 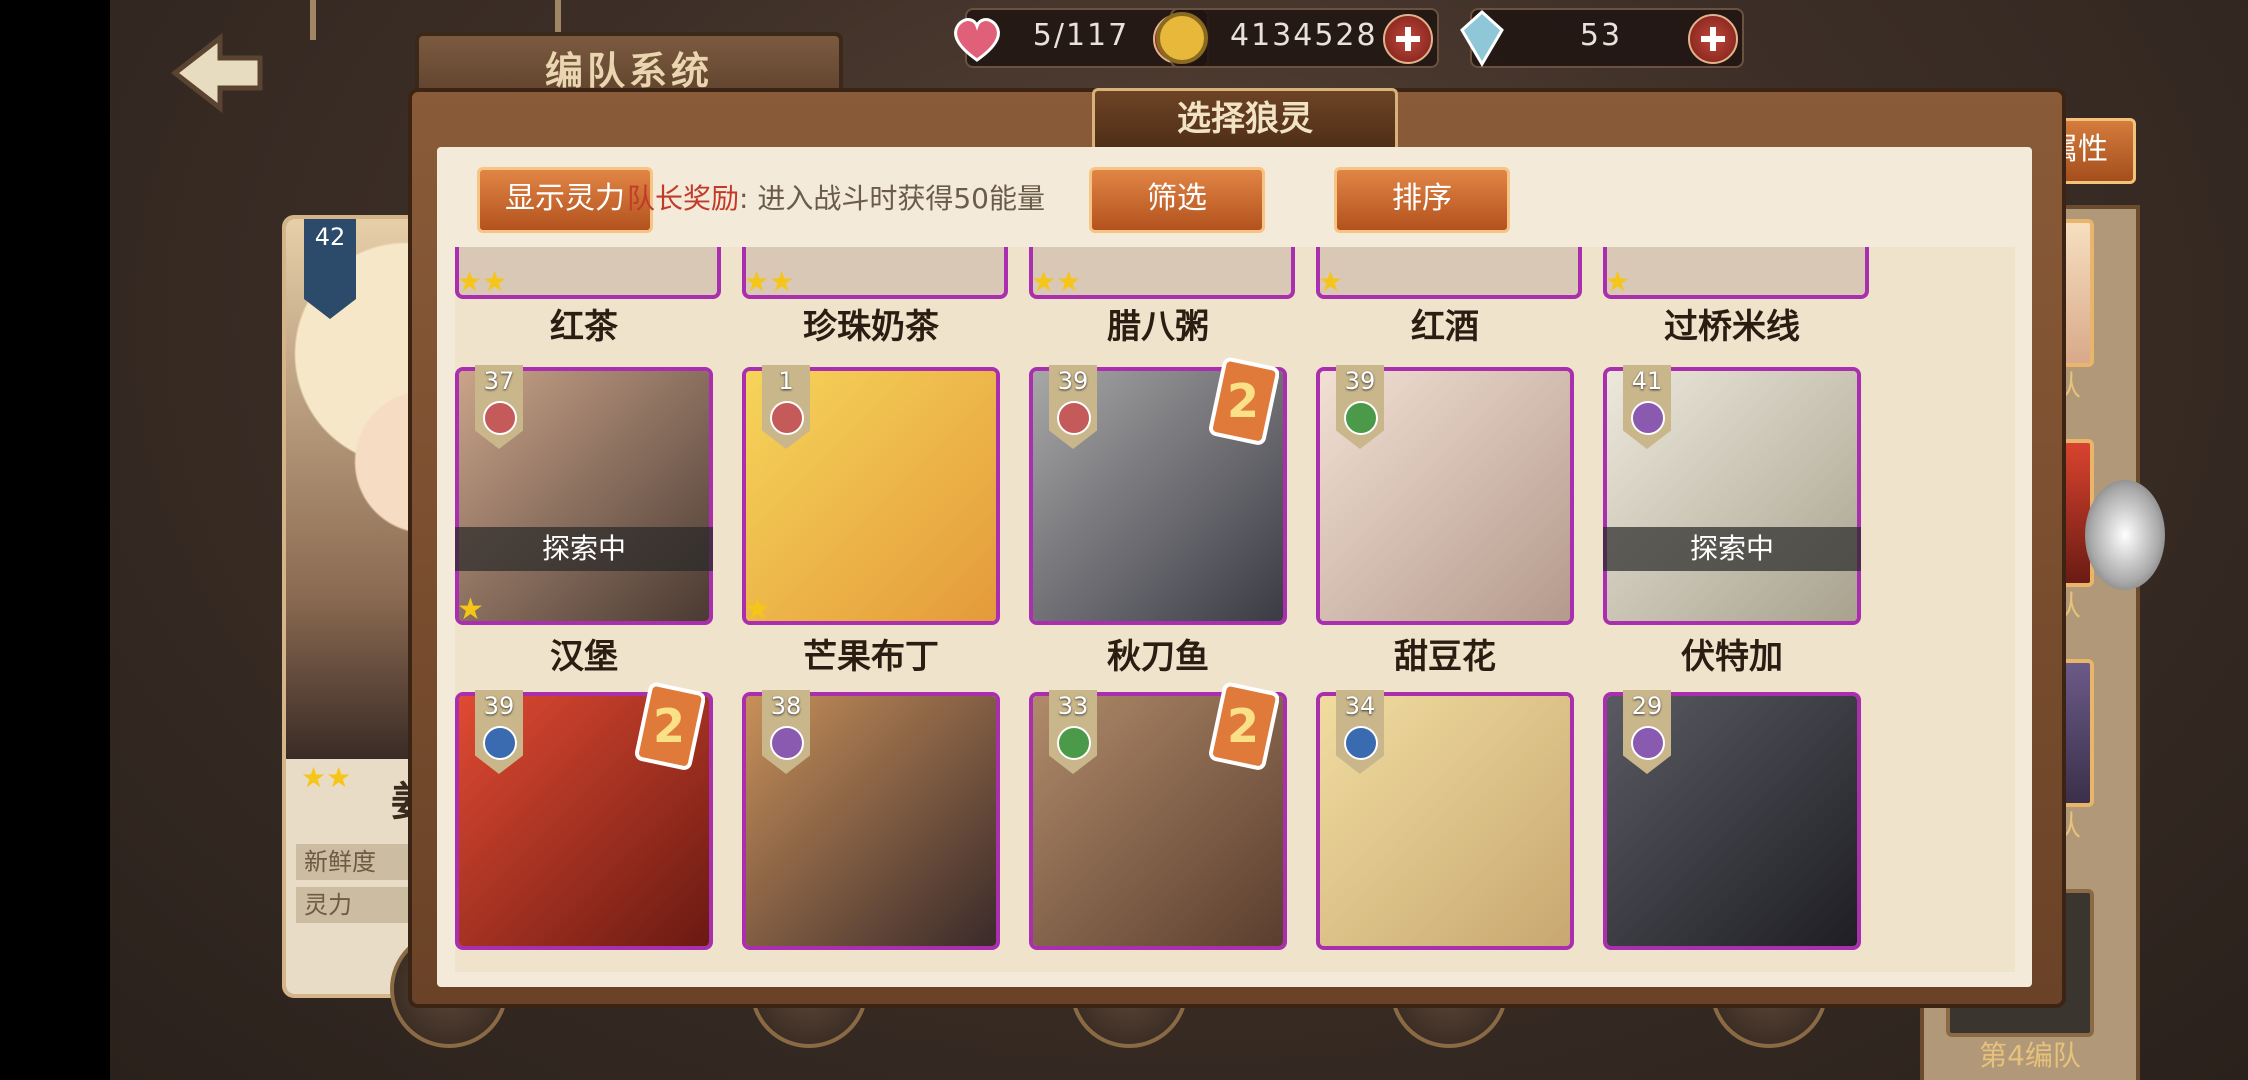 What do you see at coordinates (1732, 820) in the screenshot?
I see `character-card: 29` at bounding box center [1732, 820].